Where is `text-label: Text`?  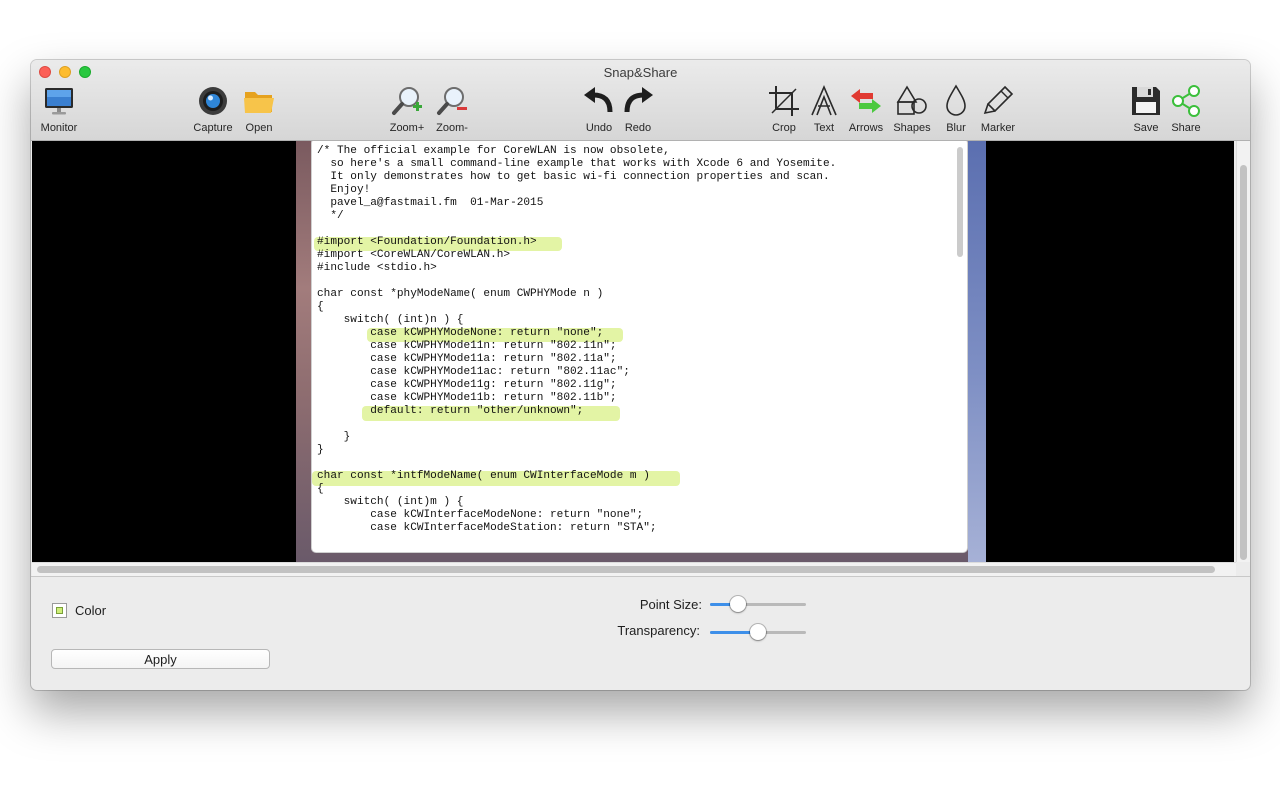
text-label: Text is located at coordinates (824, 128).